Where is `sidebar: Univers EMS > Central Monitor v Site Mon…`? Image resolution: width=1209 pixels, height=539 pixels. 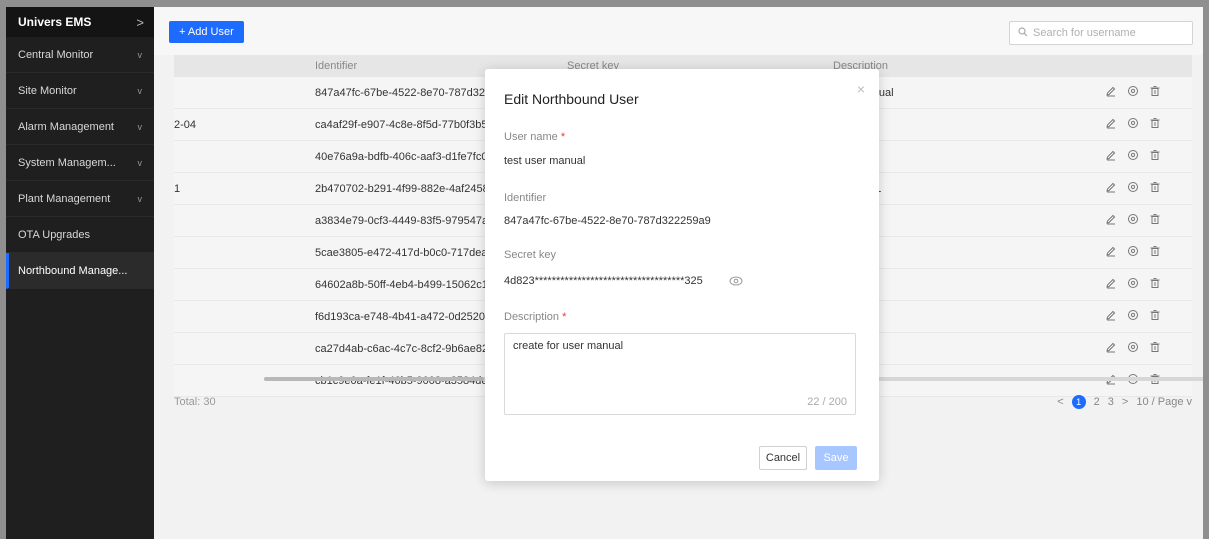 sidebar: Univers EMS > Central Monitor v Site Mon… is located at coordinates (80, 273).